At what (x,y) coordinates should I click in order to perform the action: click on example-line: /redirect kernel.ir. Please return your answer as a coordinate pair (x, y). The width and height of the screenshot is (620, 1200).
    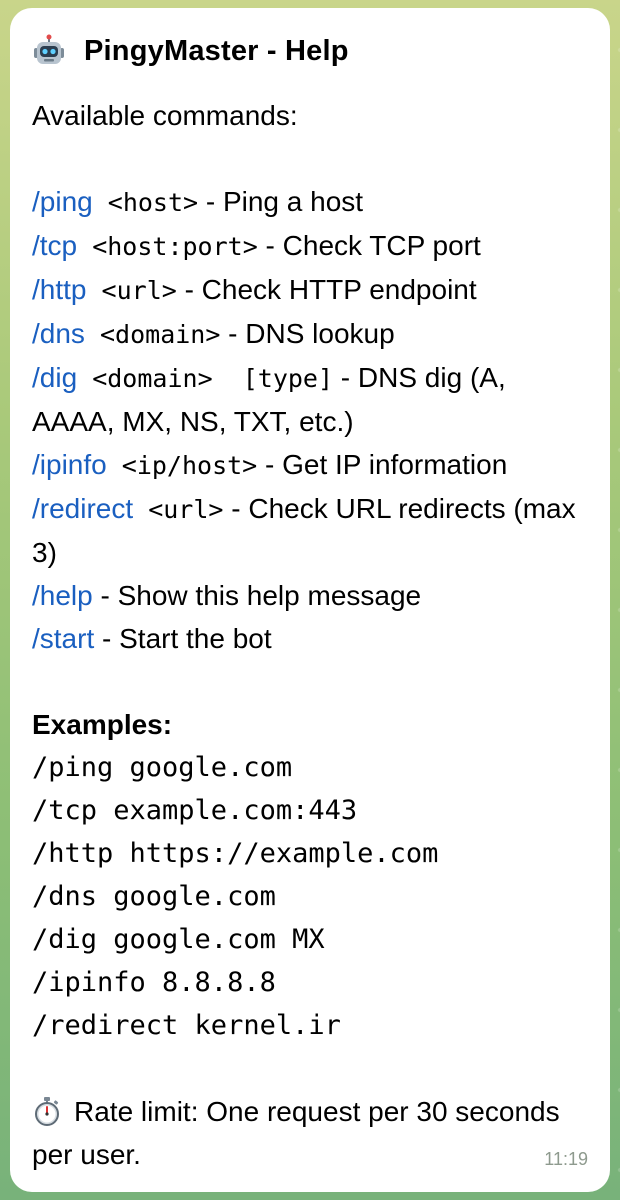
    Looking at the image, I should click on (186, 1025).